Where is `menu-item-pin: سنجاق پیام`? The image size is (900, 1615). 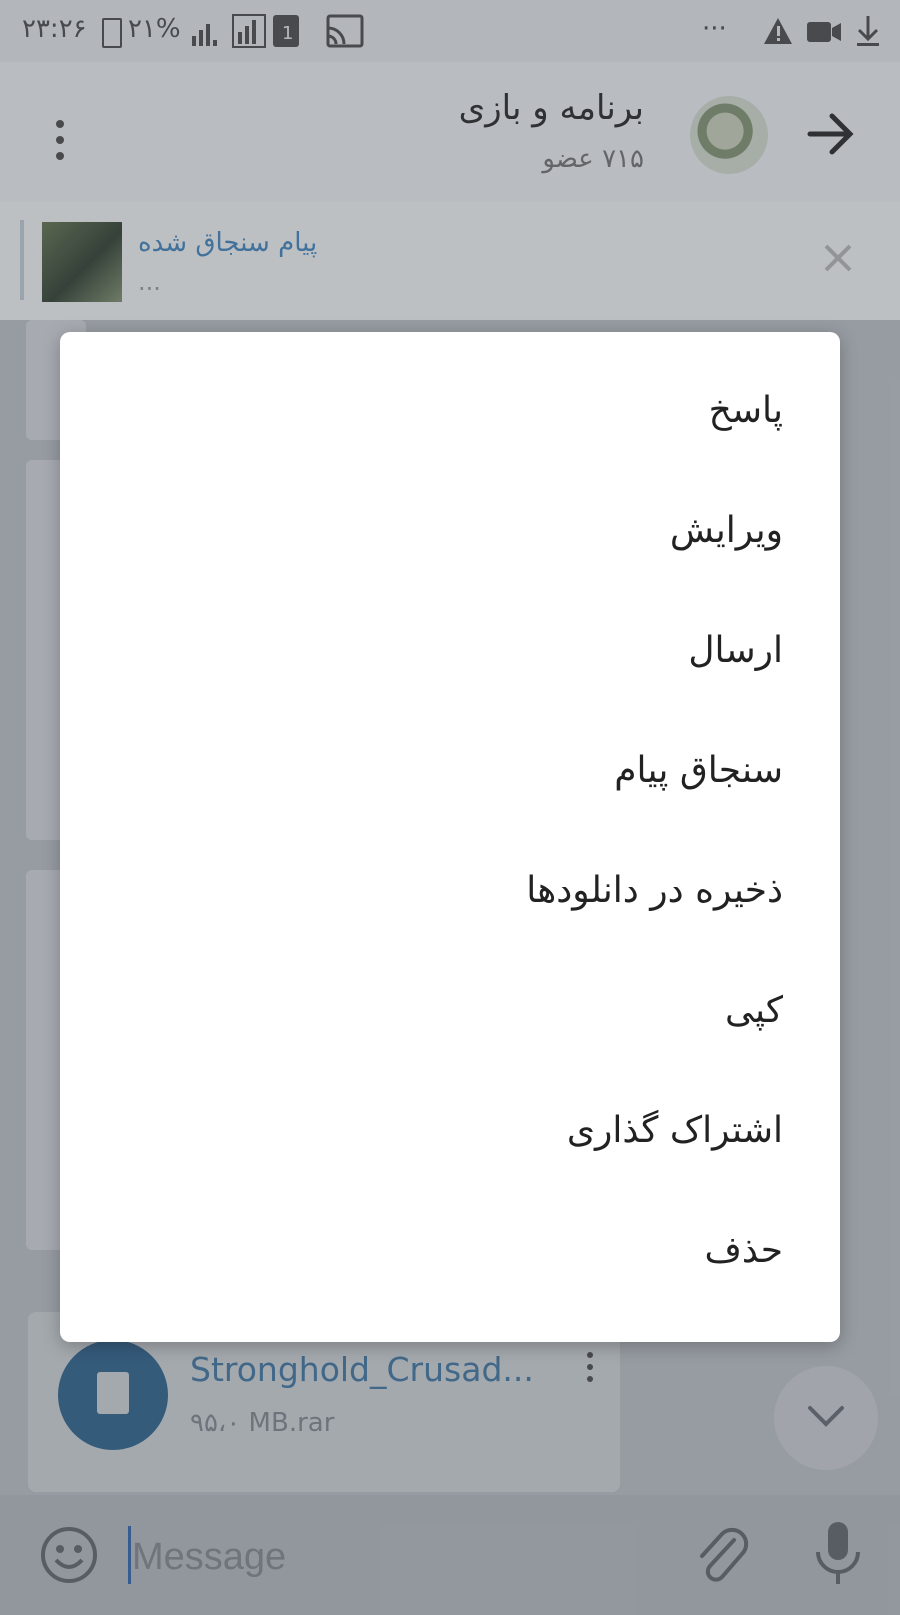
menu-item-pin: سنجاق پیام is located at coordinates (698, 770).